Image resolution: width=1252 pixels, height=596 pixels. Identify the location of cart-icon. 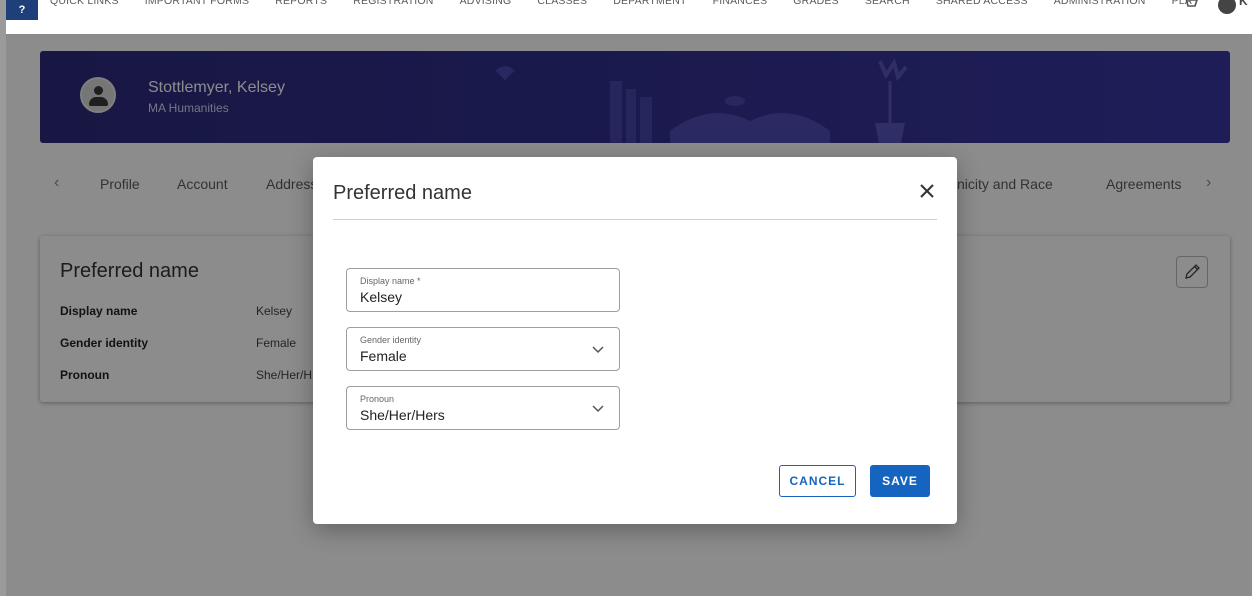
(1190, 6).